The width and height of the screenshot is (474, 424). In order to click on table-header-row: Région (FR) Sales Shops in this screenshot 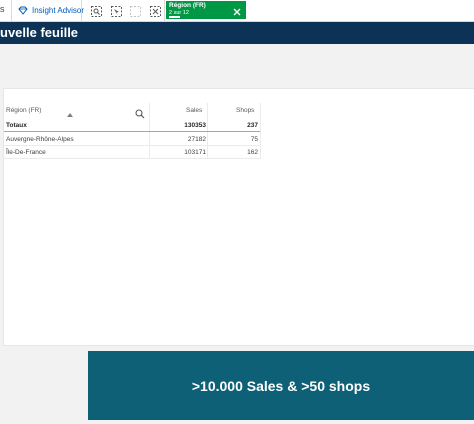, I will do `click(239, 110)`.